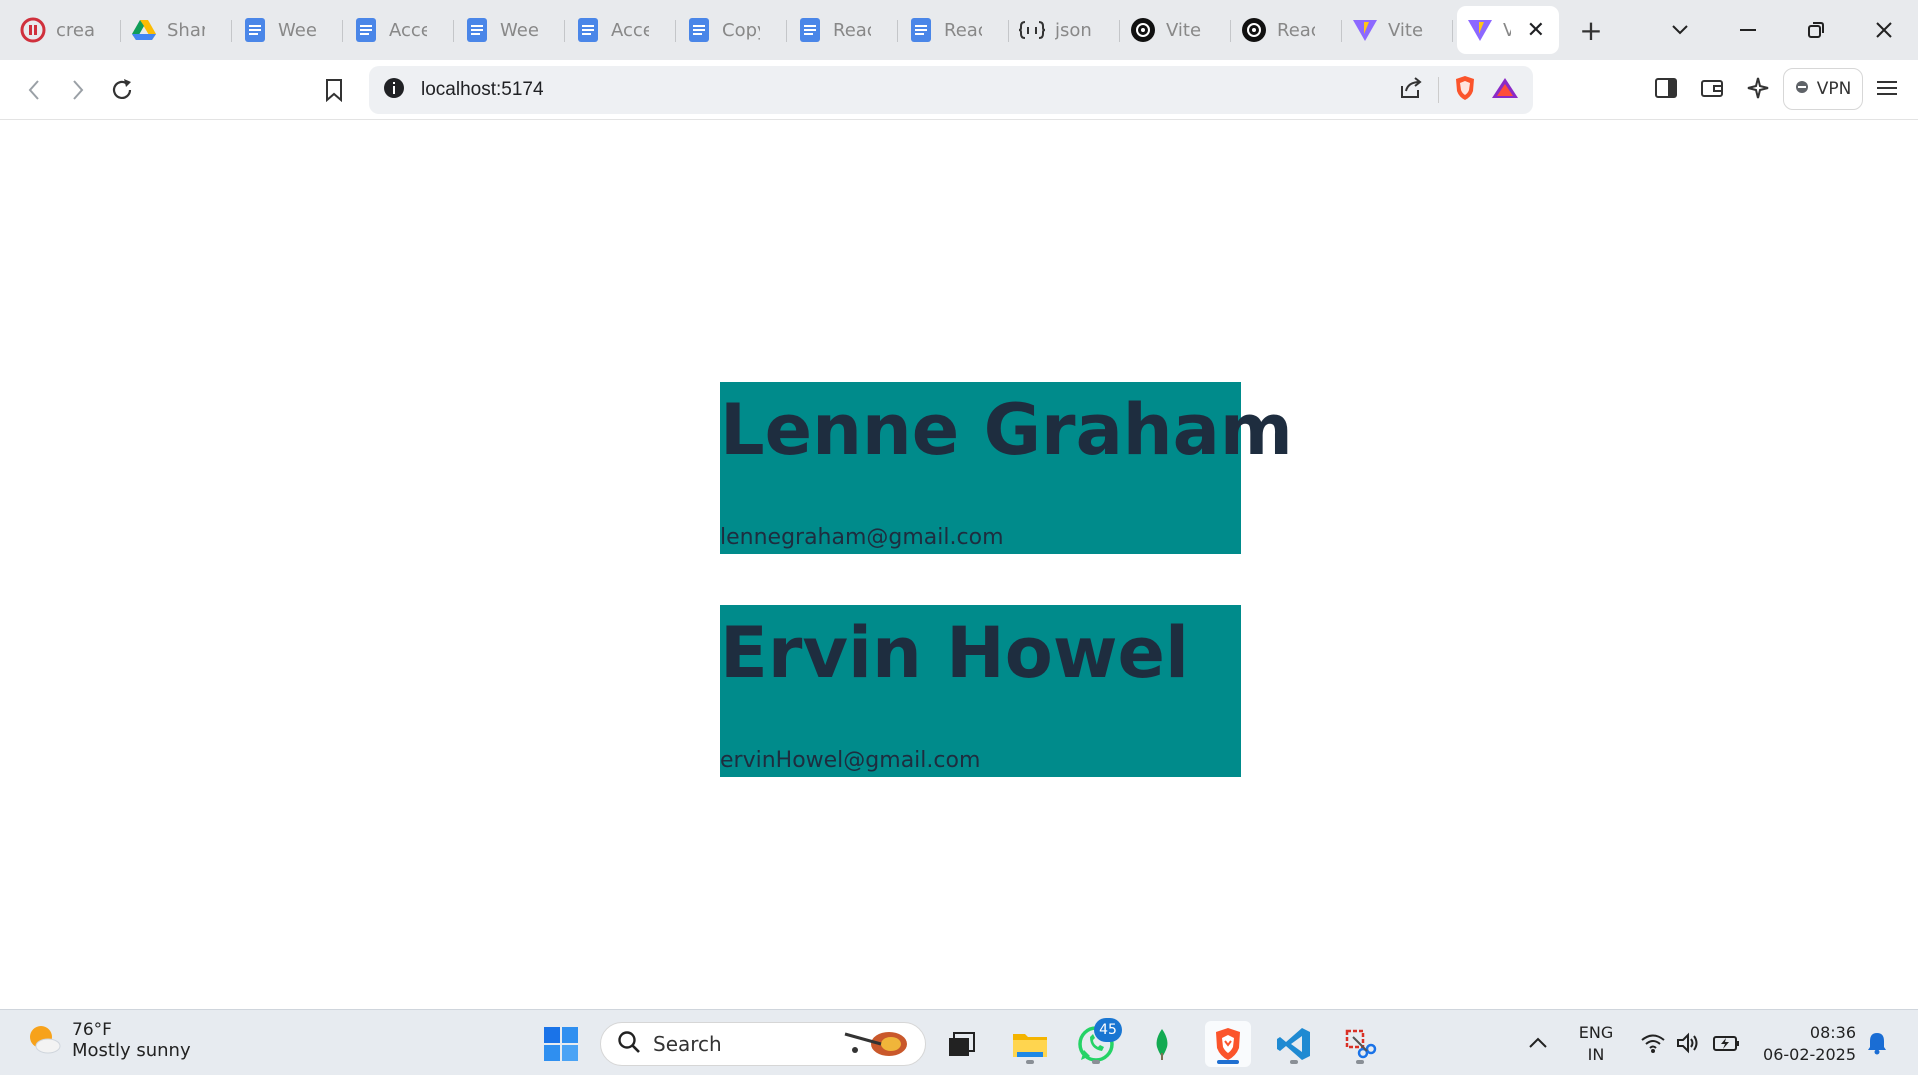 This screenshot has width=1918, height=1076. I want to click on close-window-icon, so click(1884, 30).